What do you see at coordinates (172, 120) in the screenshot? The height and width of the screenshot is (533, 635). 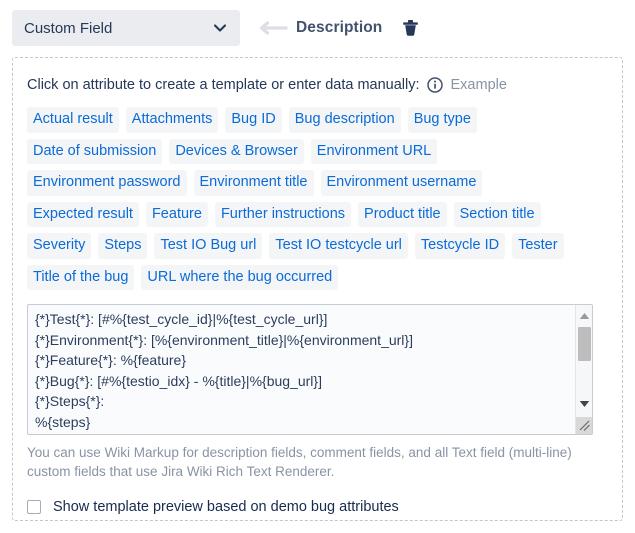 I see `attribute-tag: Attachments` at bounding box center [172, 120].